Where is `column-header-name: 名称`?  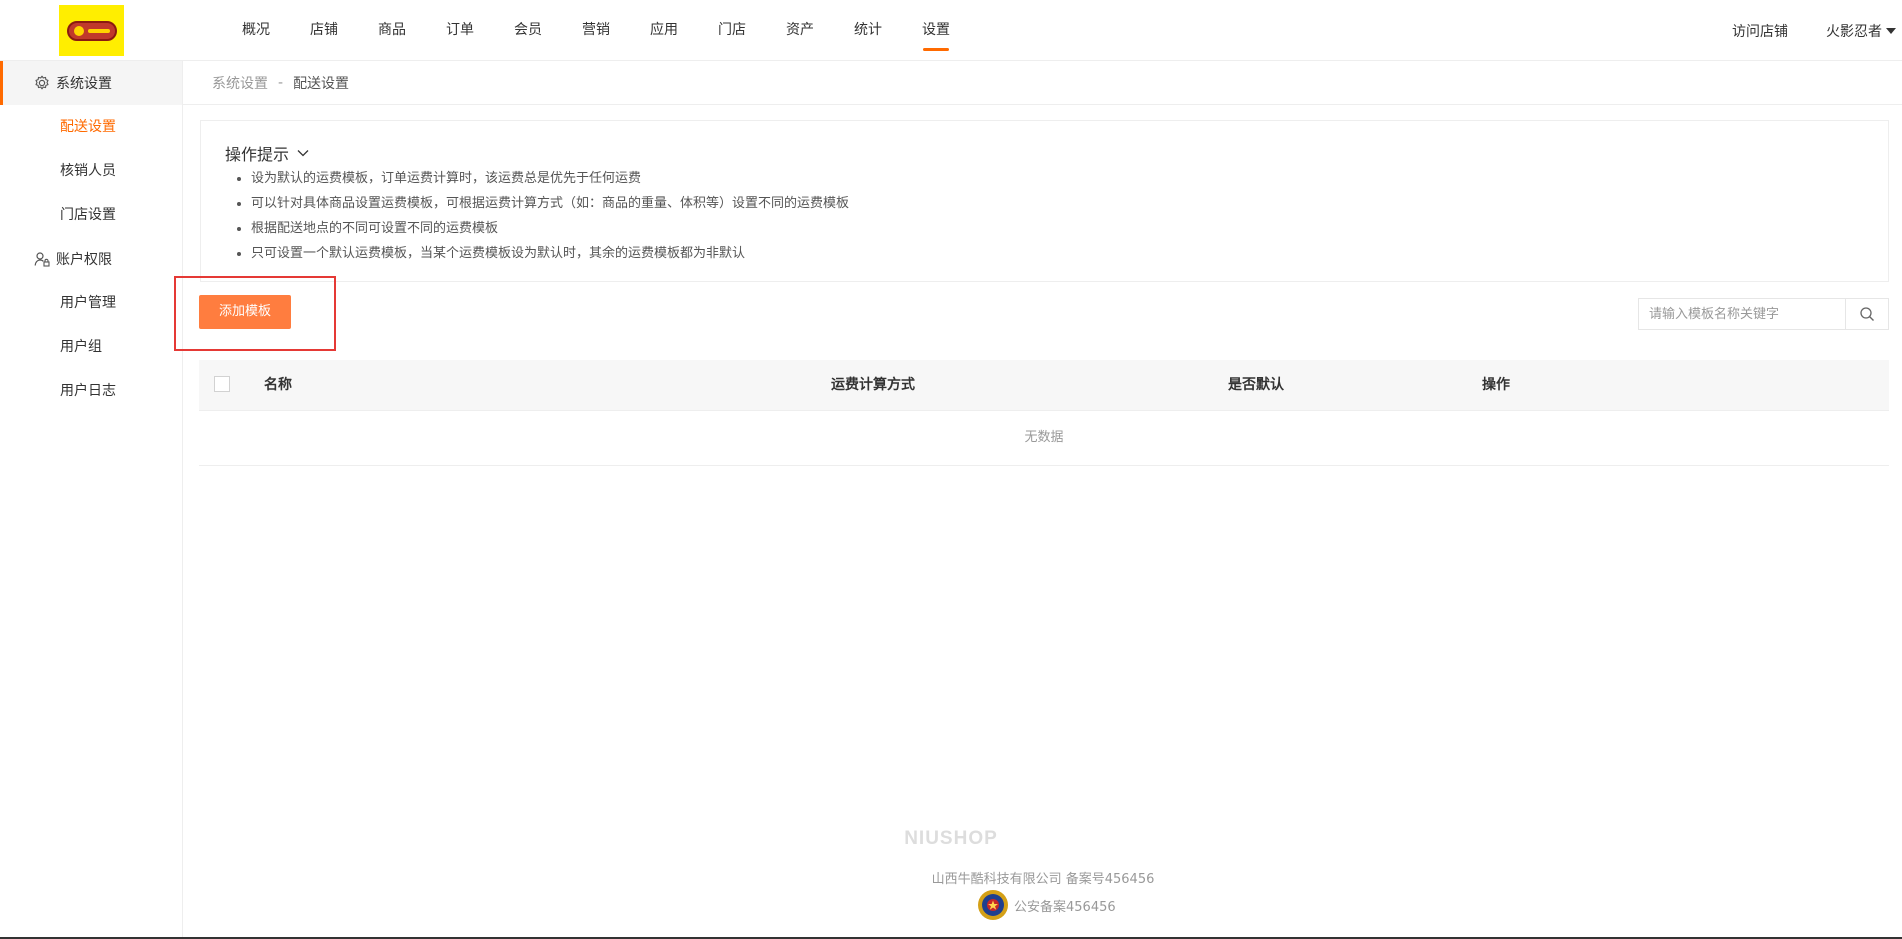 column-header-name: 名称 is located at coordinates (278, 385).